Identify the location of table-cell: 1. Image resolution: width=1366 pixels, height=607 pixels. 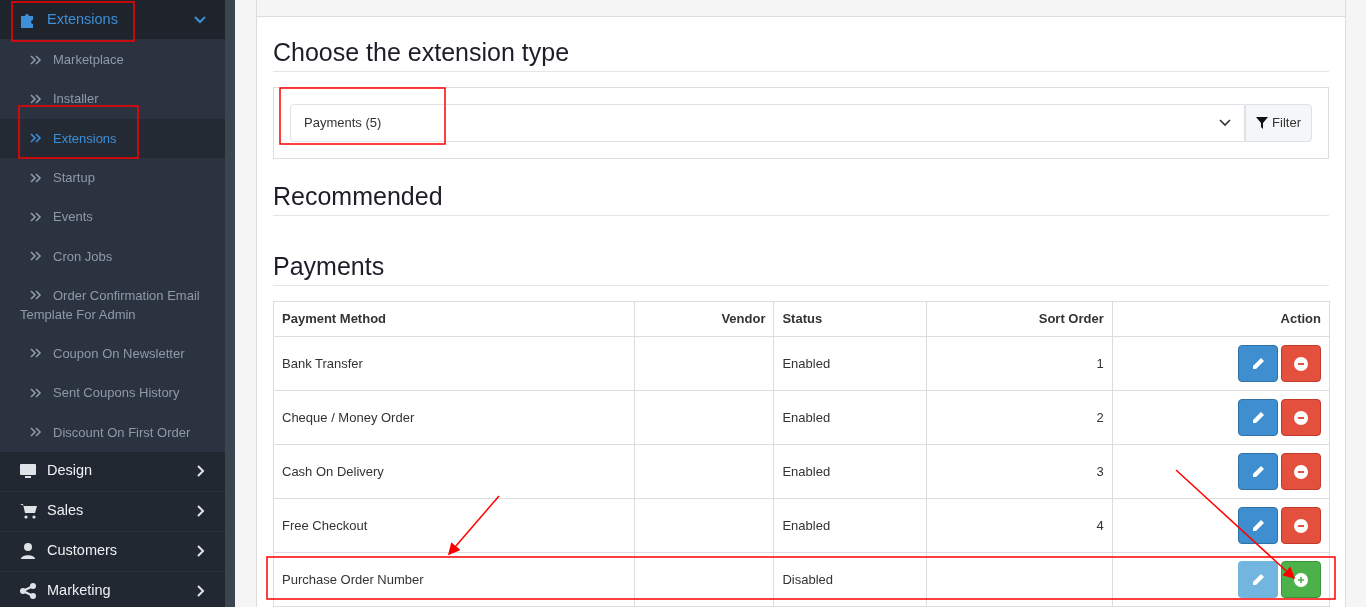
(1019, 363).